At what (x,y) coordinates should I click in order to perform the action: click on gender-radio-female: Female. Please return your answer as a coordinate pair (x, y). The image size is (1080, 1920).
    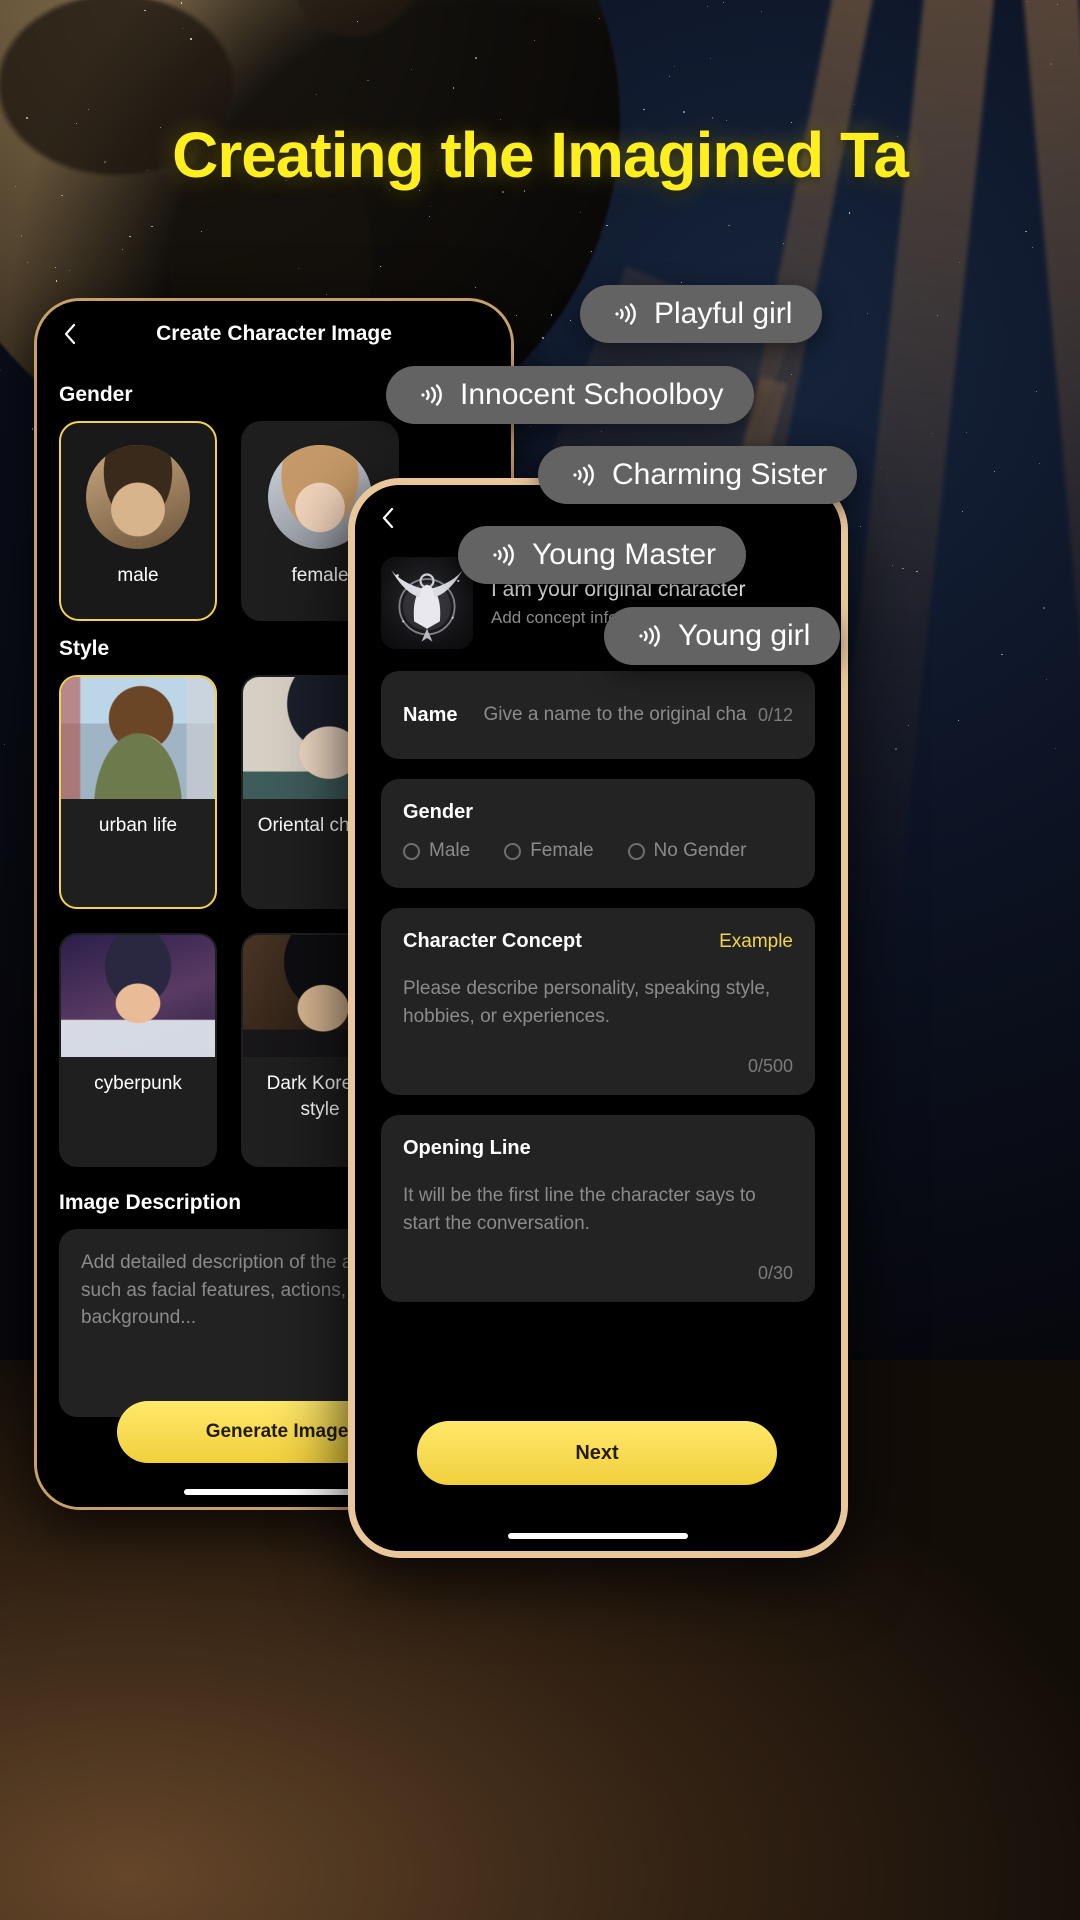
    Looking at the image, I should click on (549, 851).